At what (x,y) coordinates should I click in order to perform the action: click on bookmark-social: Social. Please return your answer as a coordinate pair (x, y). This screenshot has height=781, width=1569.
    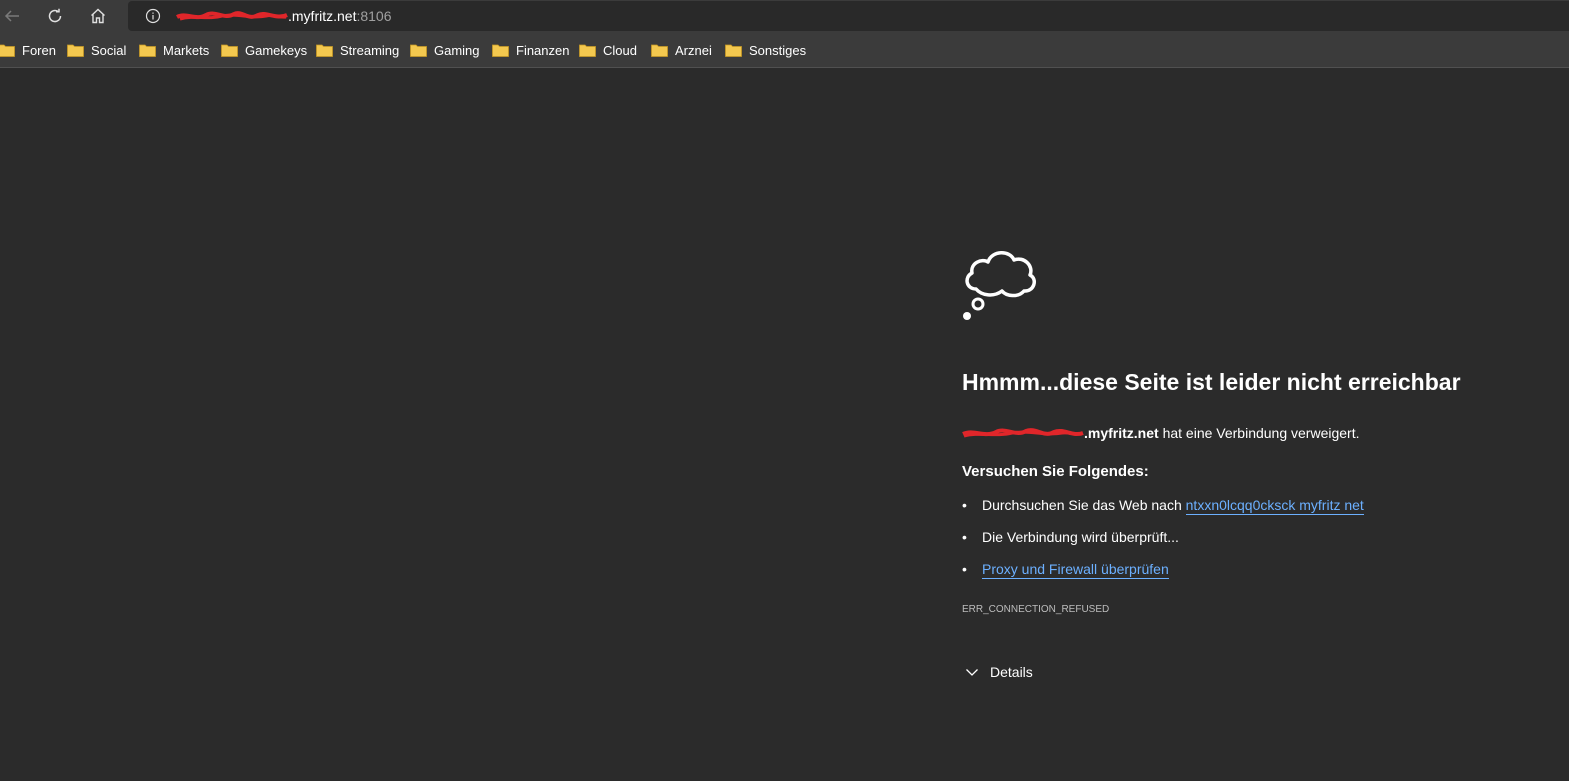
    Looking at the image, I should click on (96, 50).